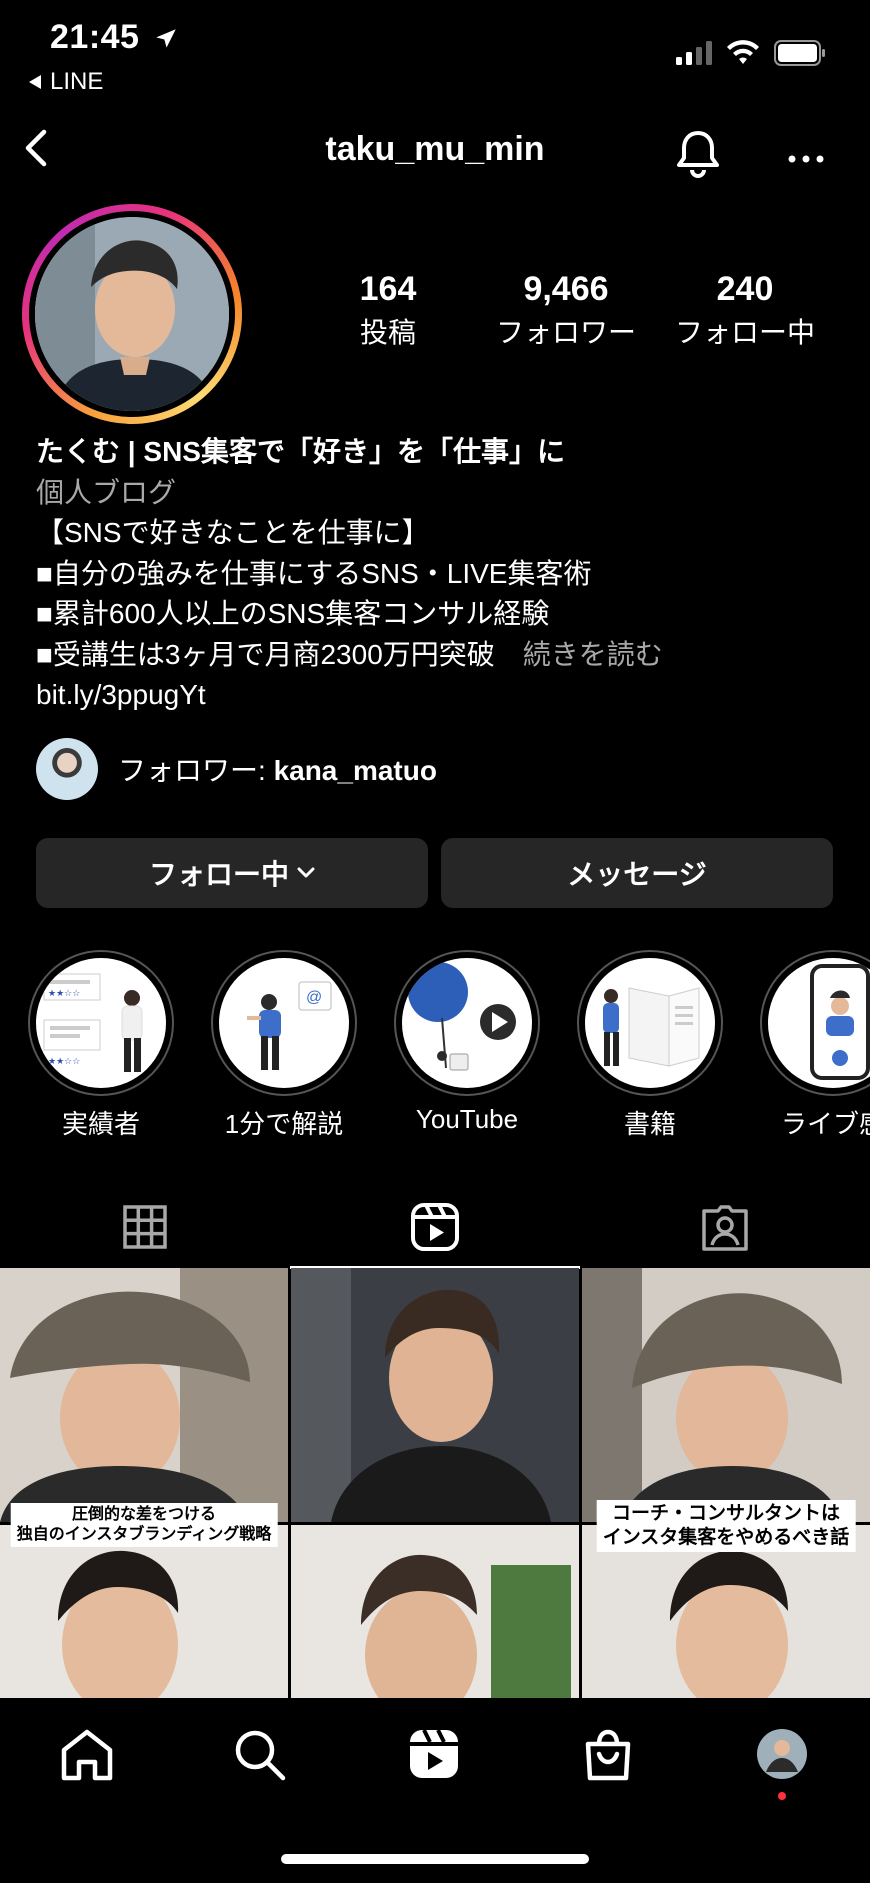 This screenshot has width=870, height=1883. What do you see at coordinates (77, 81) in the screenshot?
I see `back-app-label: LINE` at bounding box center [77, 81].